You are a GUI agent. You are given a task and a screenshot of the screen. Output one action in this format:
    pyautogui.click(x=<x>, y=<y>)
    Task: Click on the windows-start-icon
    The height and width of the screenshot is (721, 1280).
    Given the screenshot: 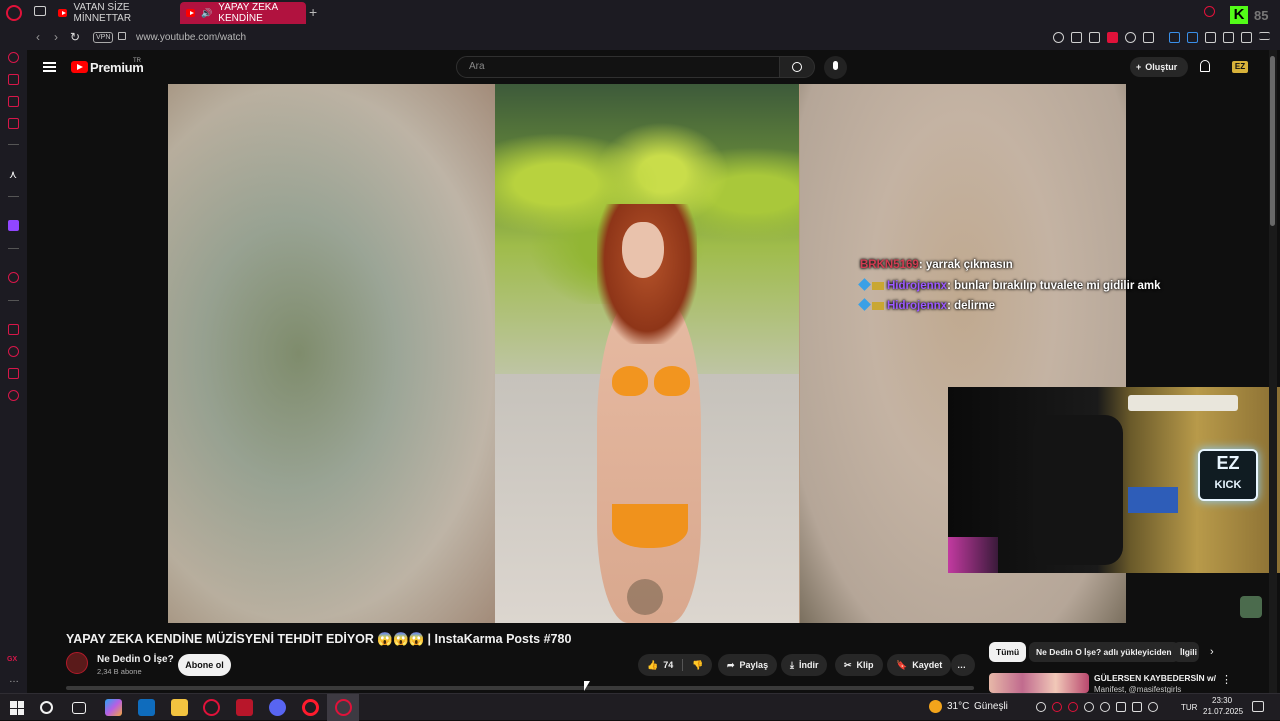 What is the action you would take?
    pyautogui.click(x=17, y=708)
    